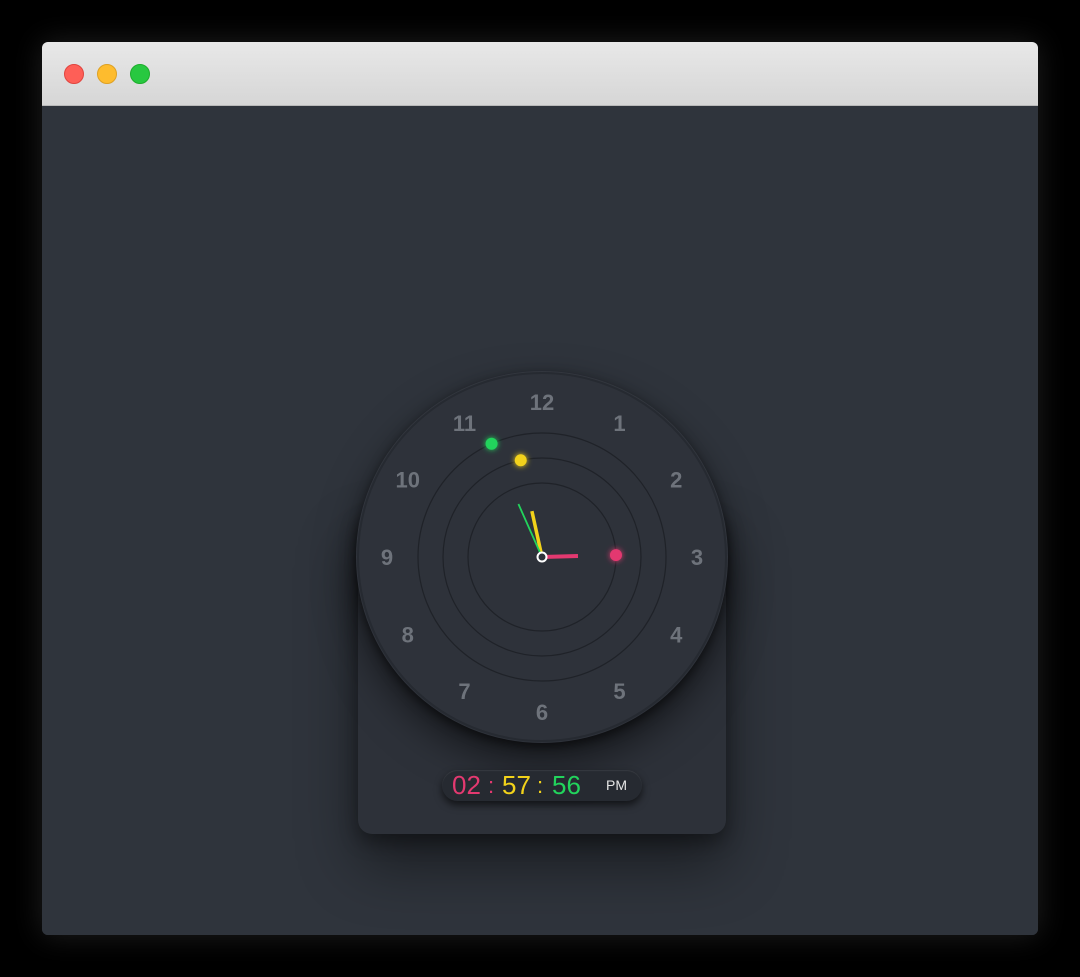  Describe the element at coordinates (464, 691) in the screenshot. I see `clock-numeral: 7` at that location.